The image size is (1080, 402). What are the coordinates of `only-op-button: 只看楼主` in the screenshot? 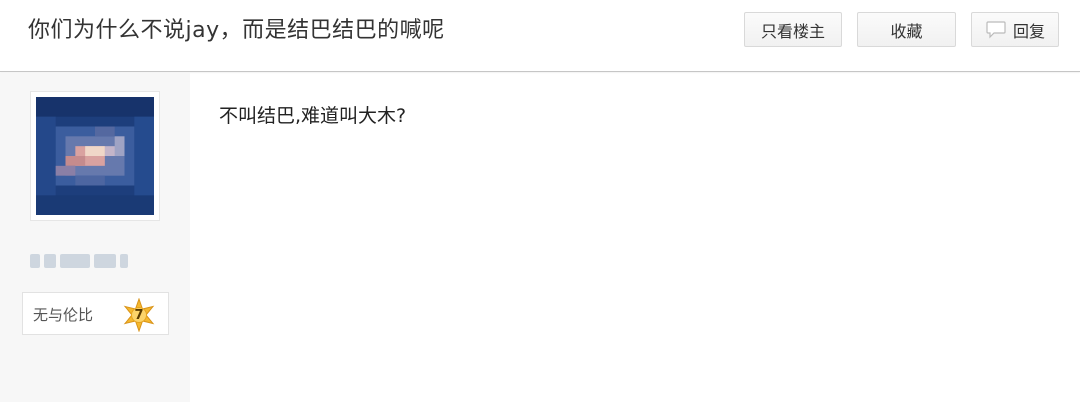 It's located at (793, 29).